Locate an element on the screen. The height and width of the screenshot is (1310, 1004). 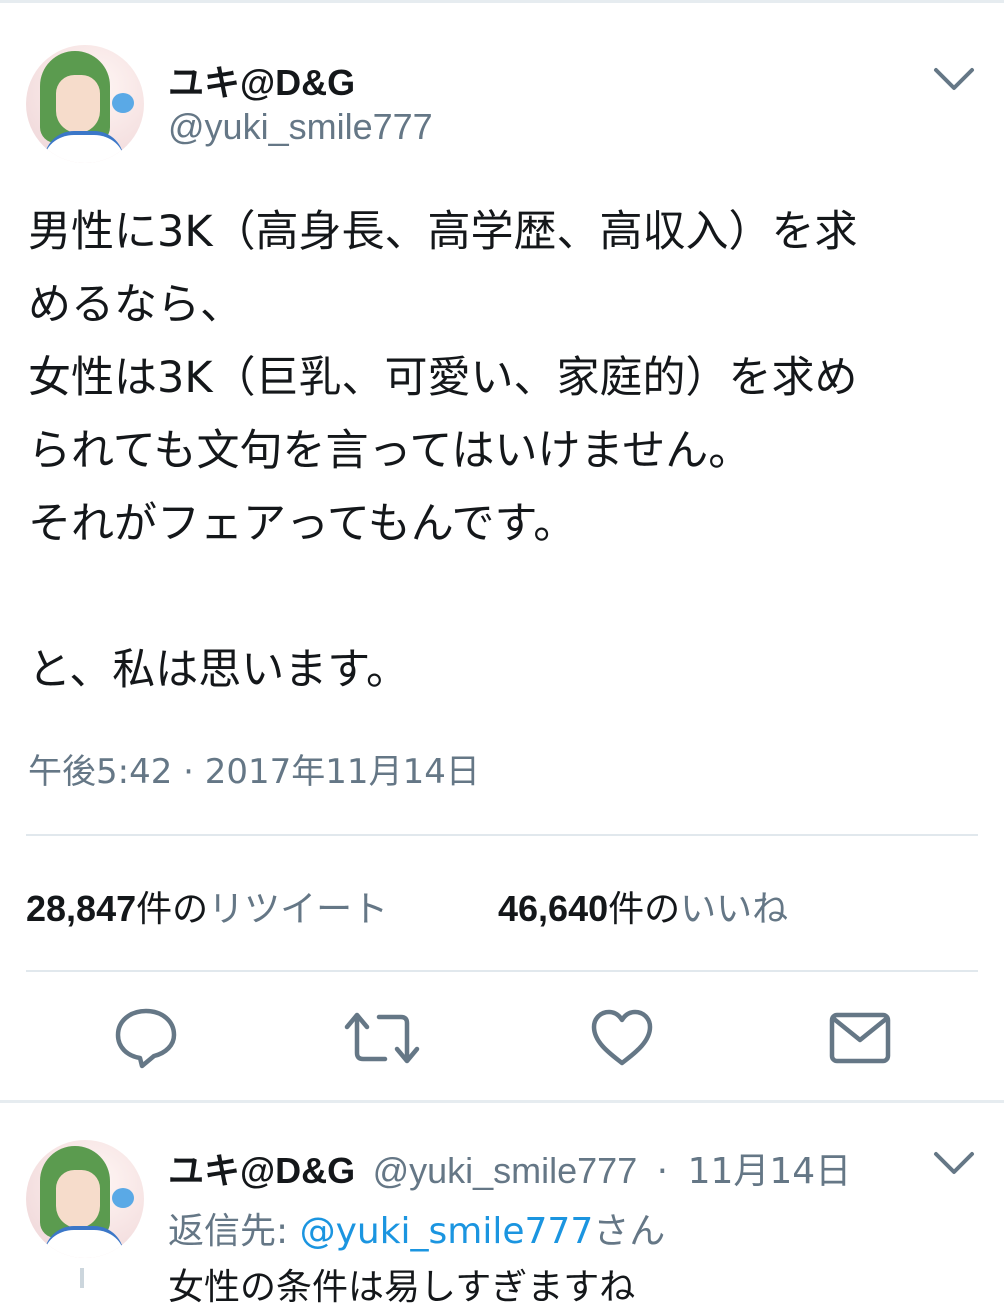
reply-header: ユキ@D&G @yuki_smile777 · 11月14日 is located at coordinates (509, 1168).